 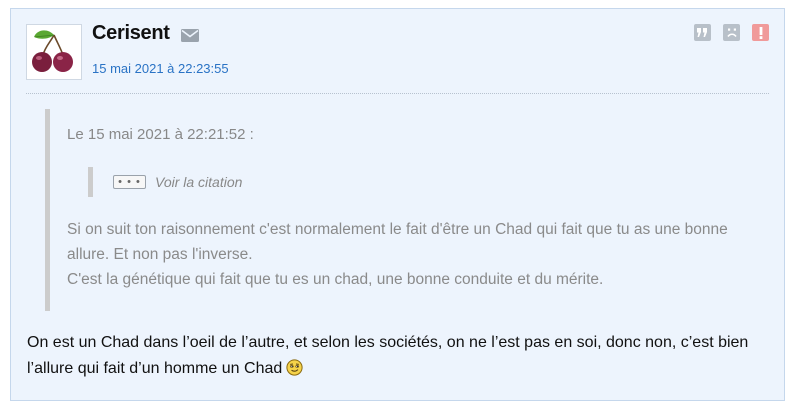 What do you see at coordinates (294, 367) in the screenshot?
I see `smirk-smiley-icon` at bounding box center [294, 367].